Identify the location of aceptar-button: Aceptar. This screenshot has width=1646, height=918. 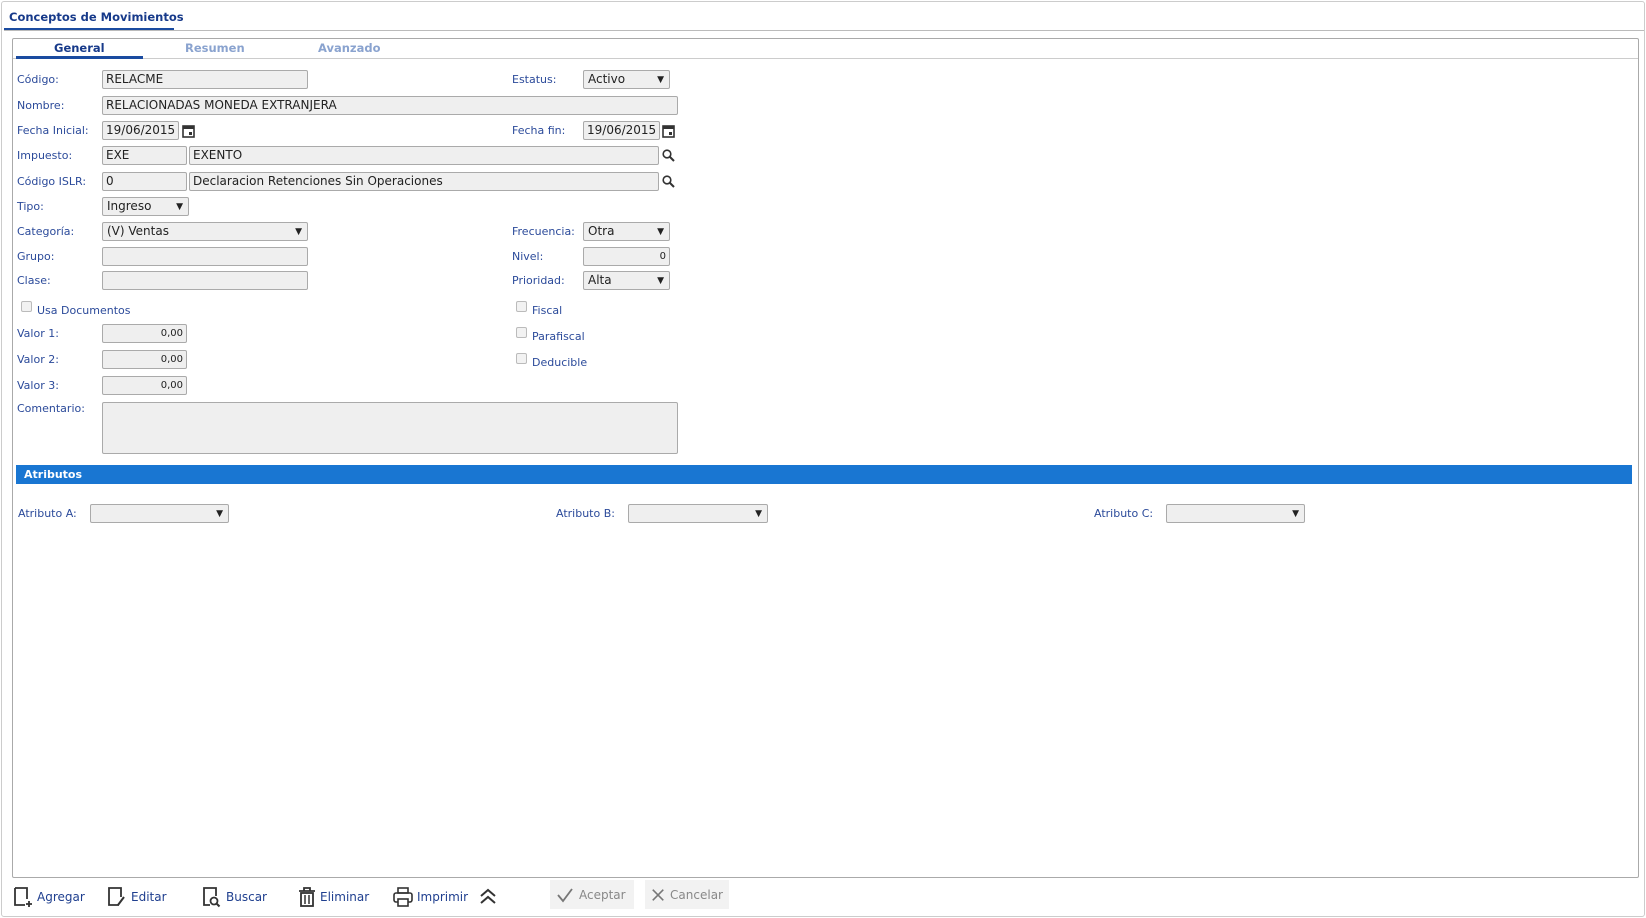
(592, 894).